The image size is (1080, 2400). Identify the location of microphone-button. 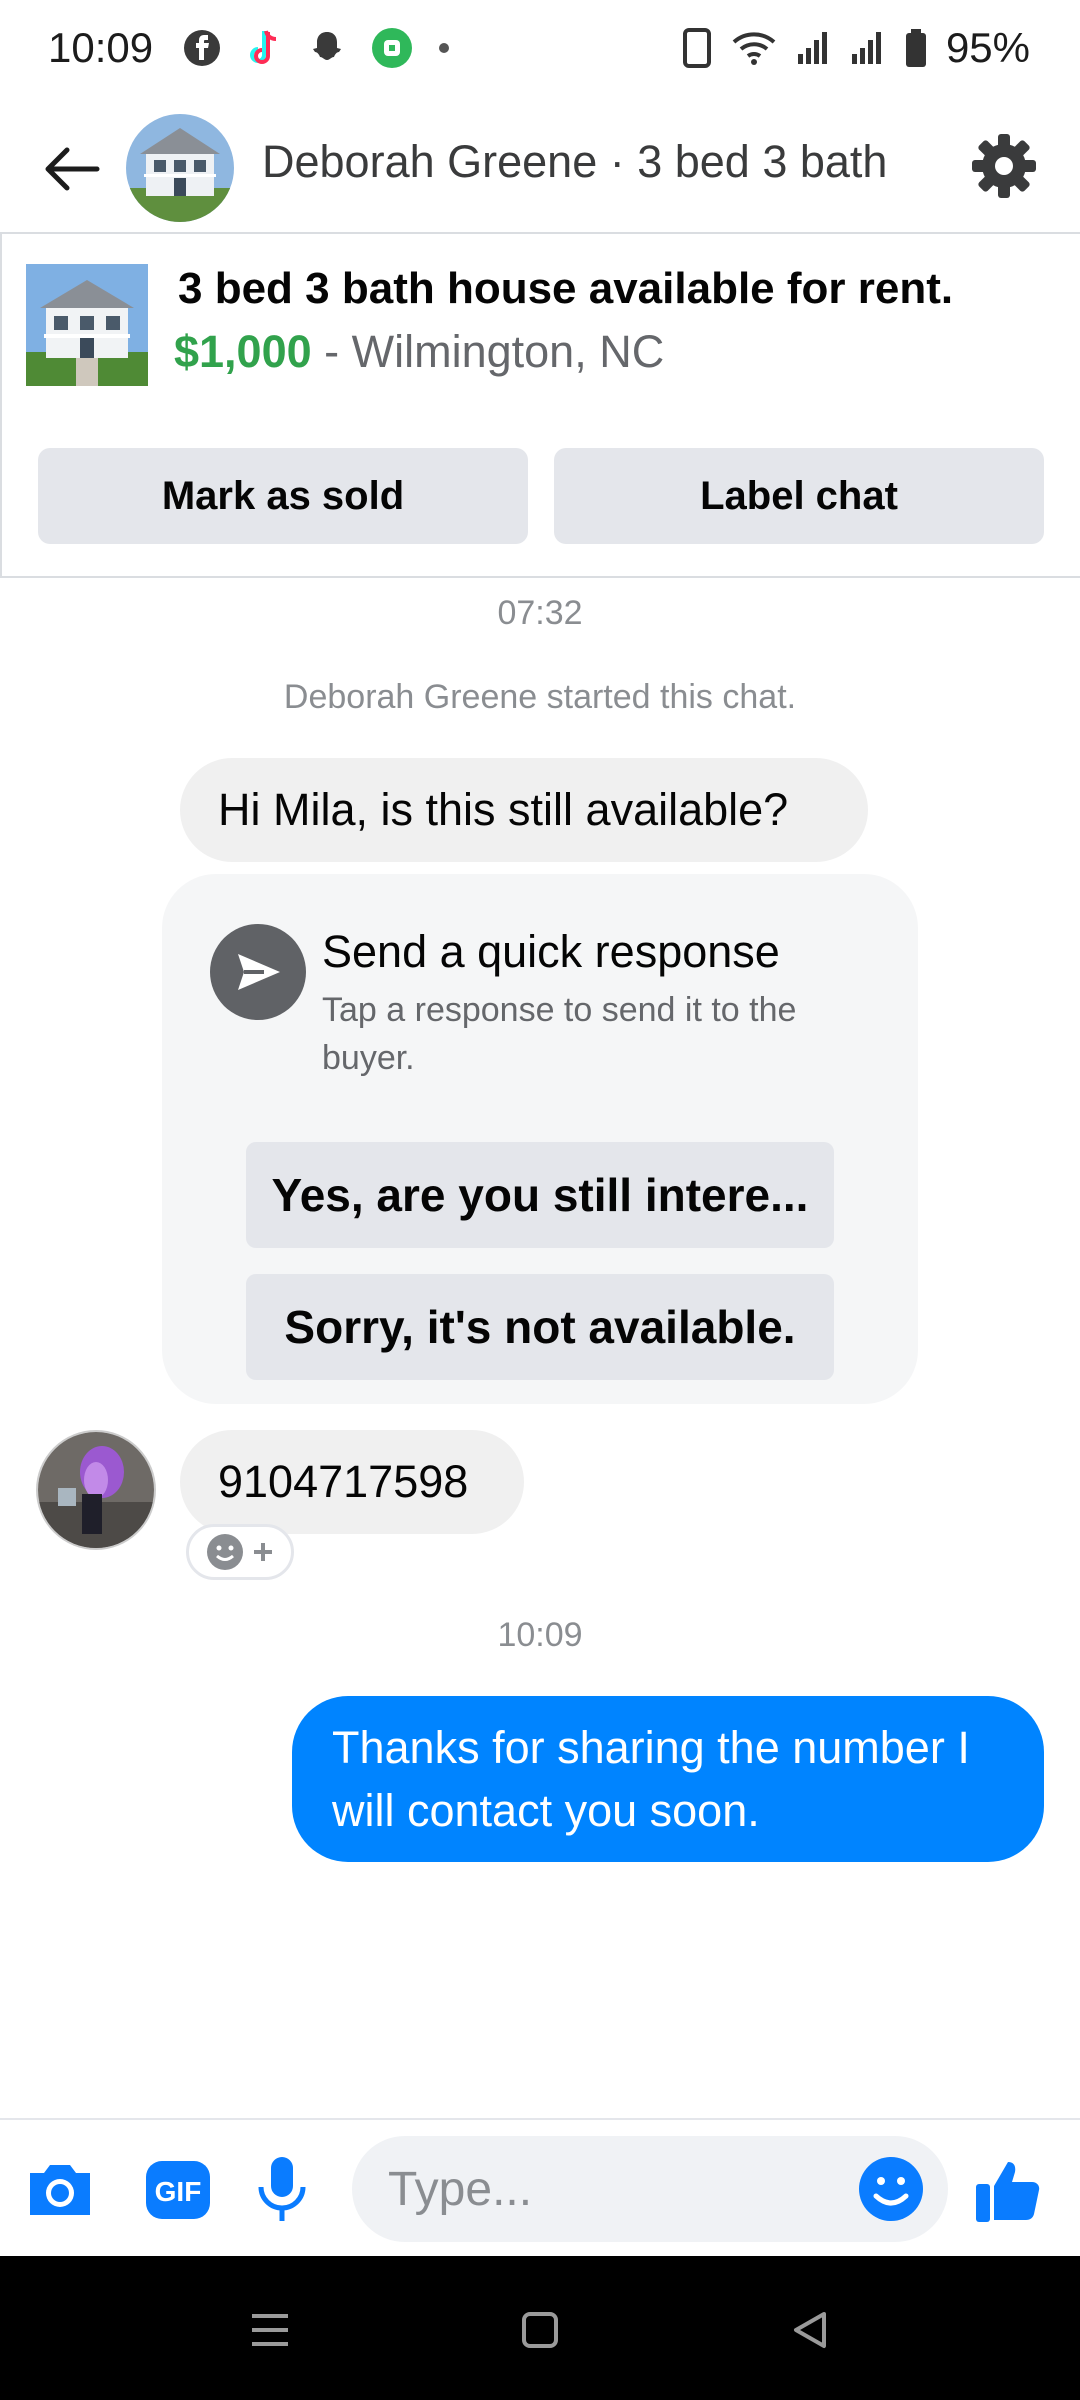
(282, 2190).